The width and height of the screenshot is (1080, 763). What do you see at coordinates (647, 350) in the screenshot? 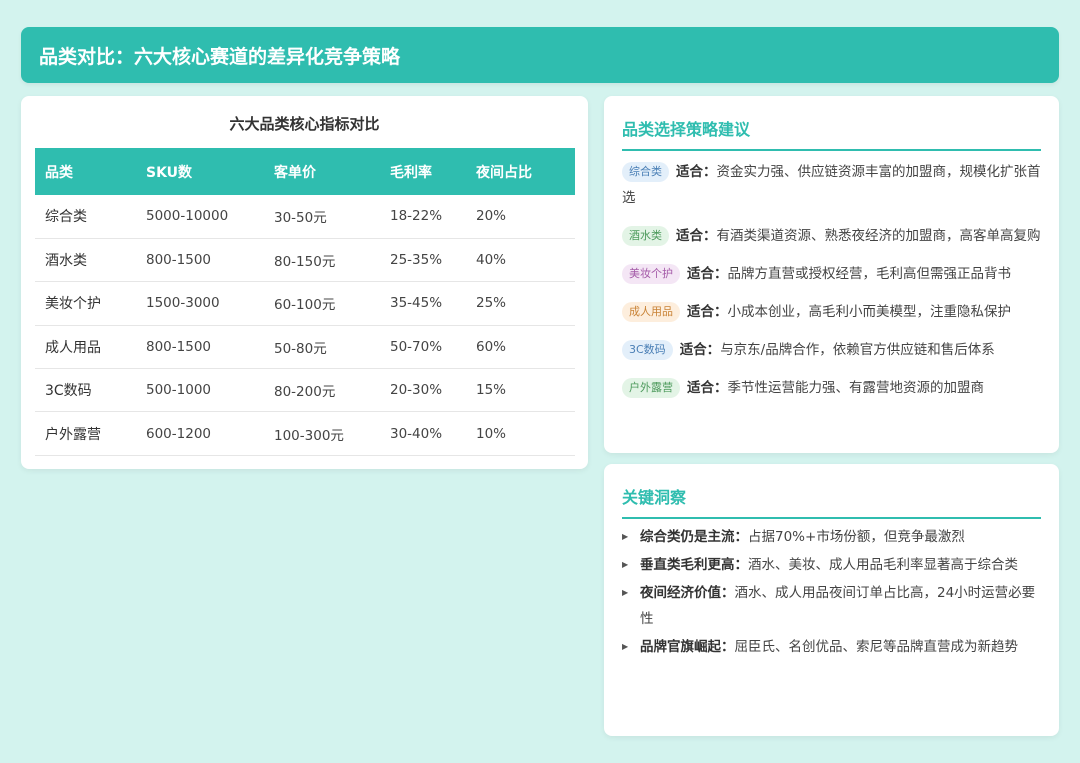
I see `category-tag: 3C数码` at bounding box center [647, 350].